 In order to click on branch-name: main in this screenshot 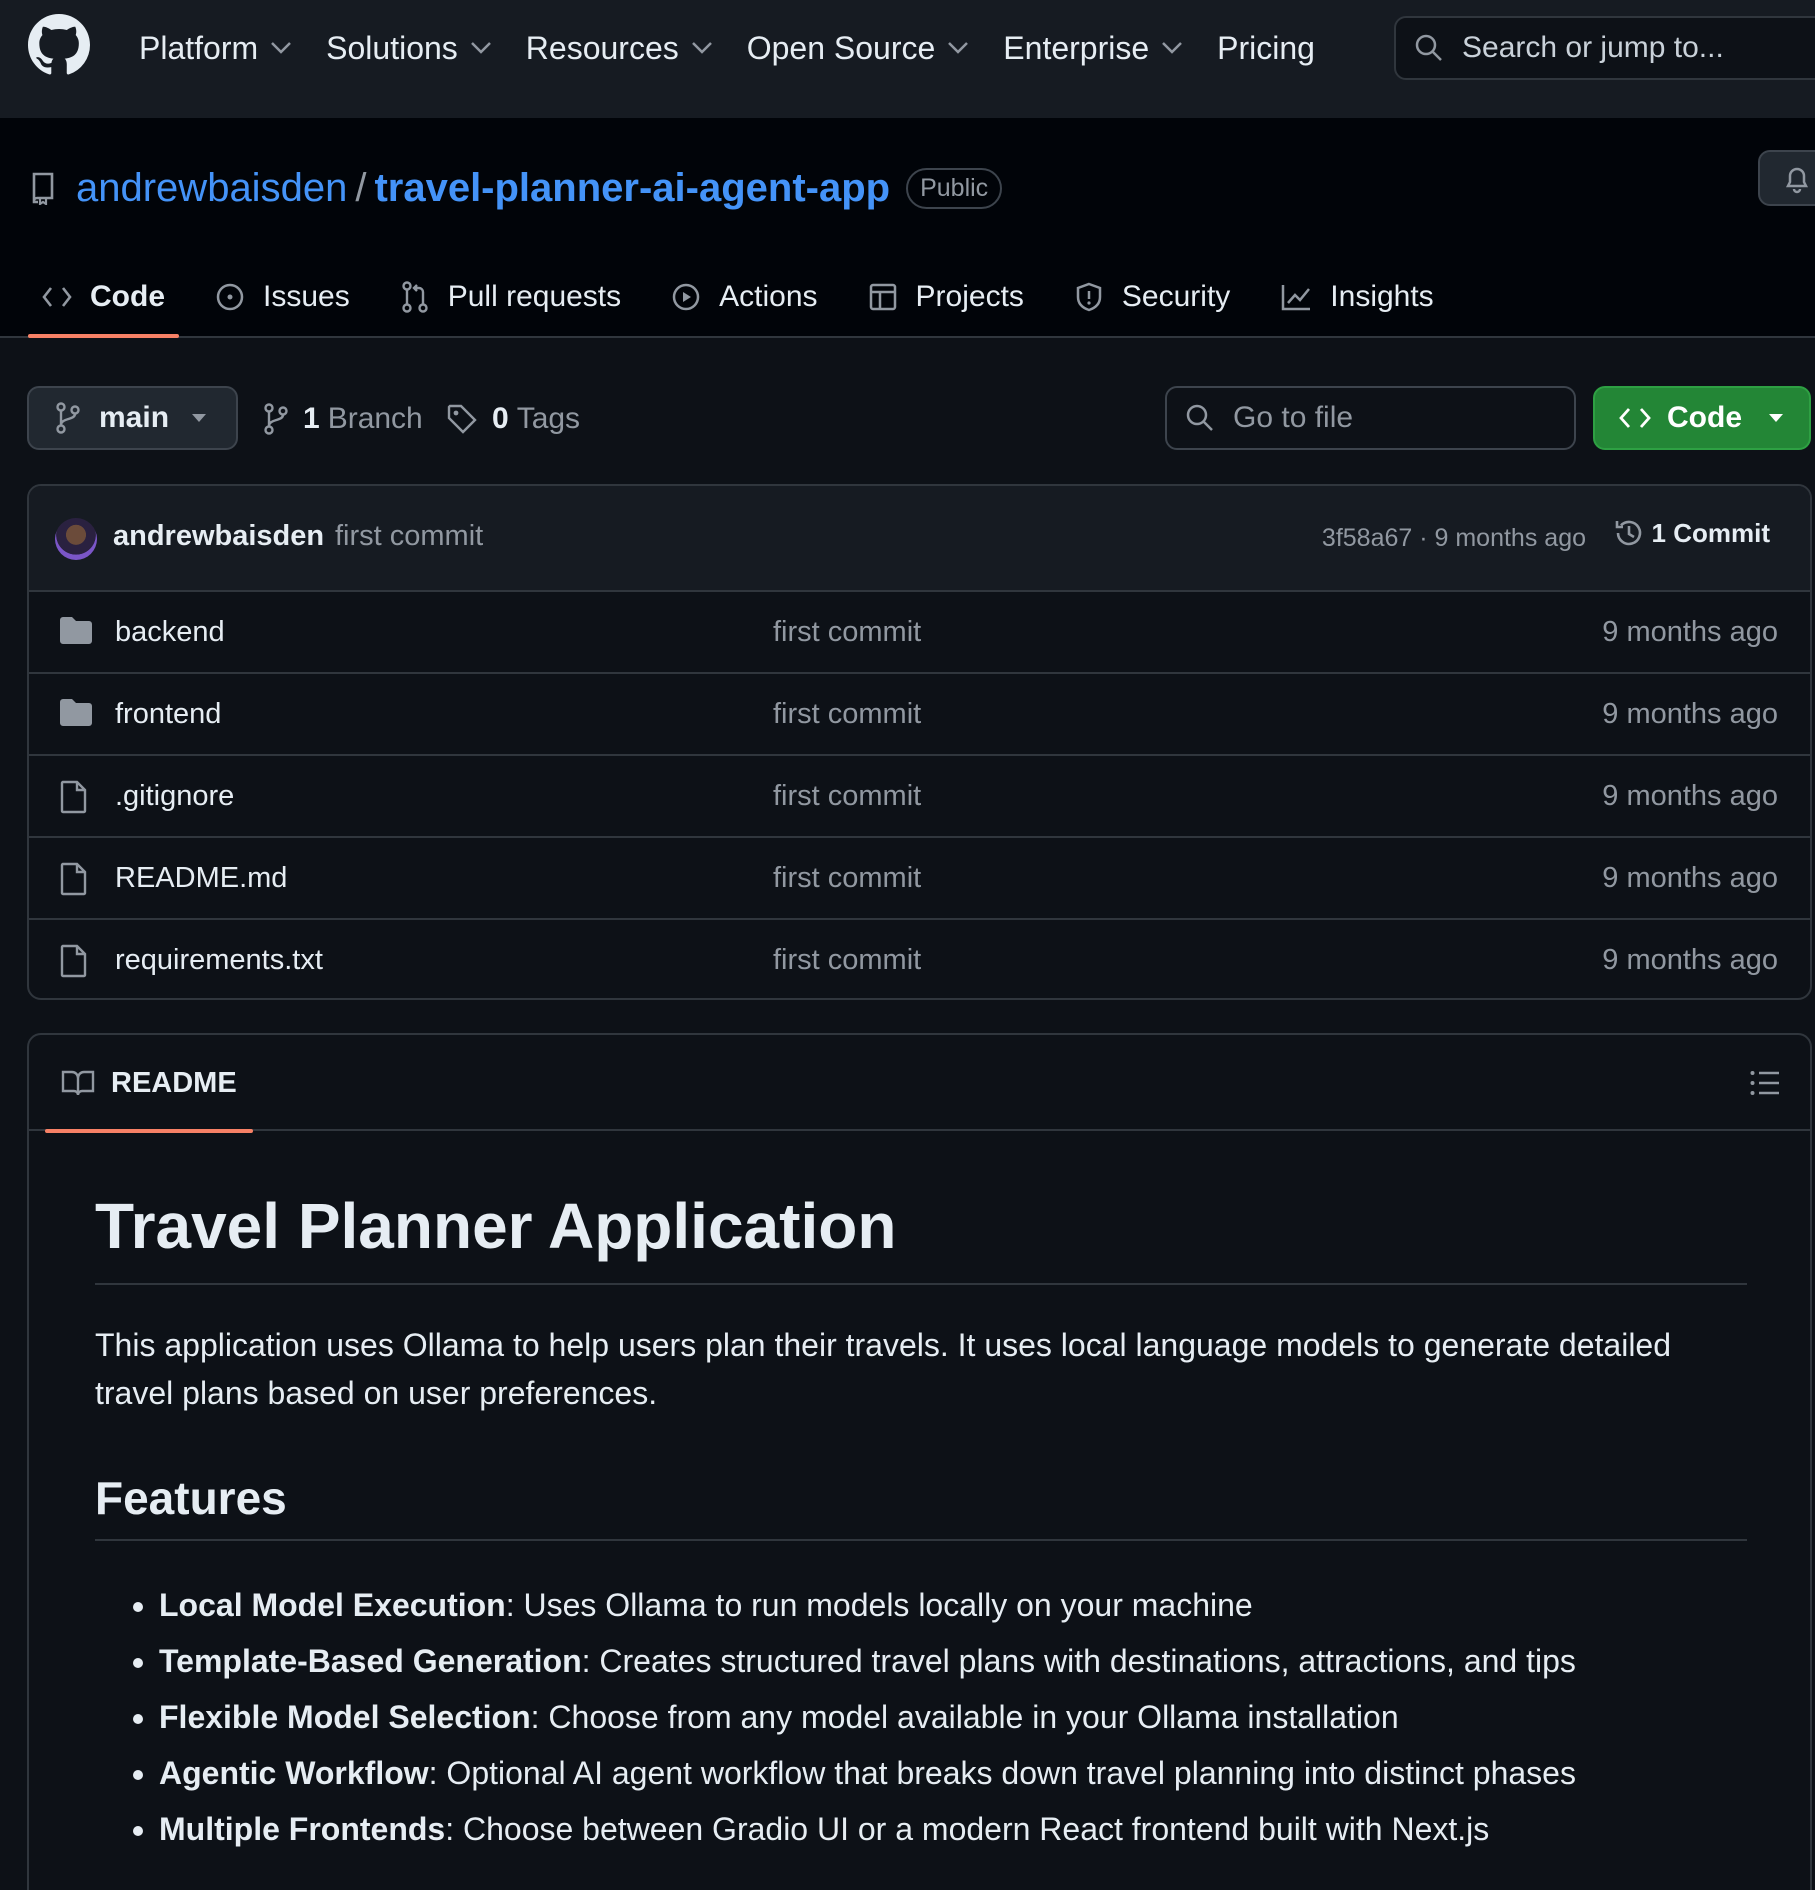, I will do `click(134, 417)`.